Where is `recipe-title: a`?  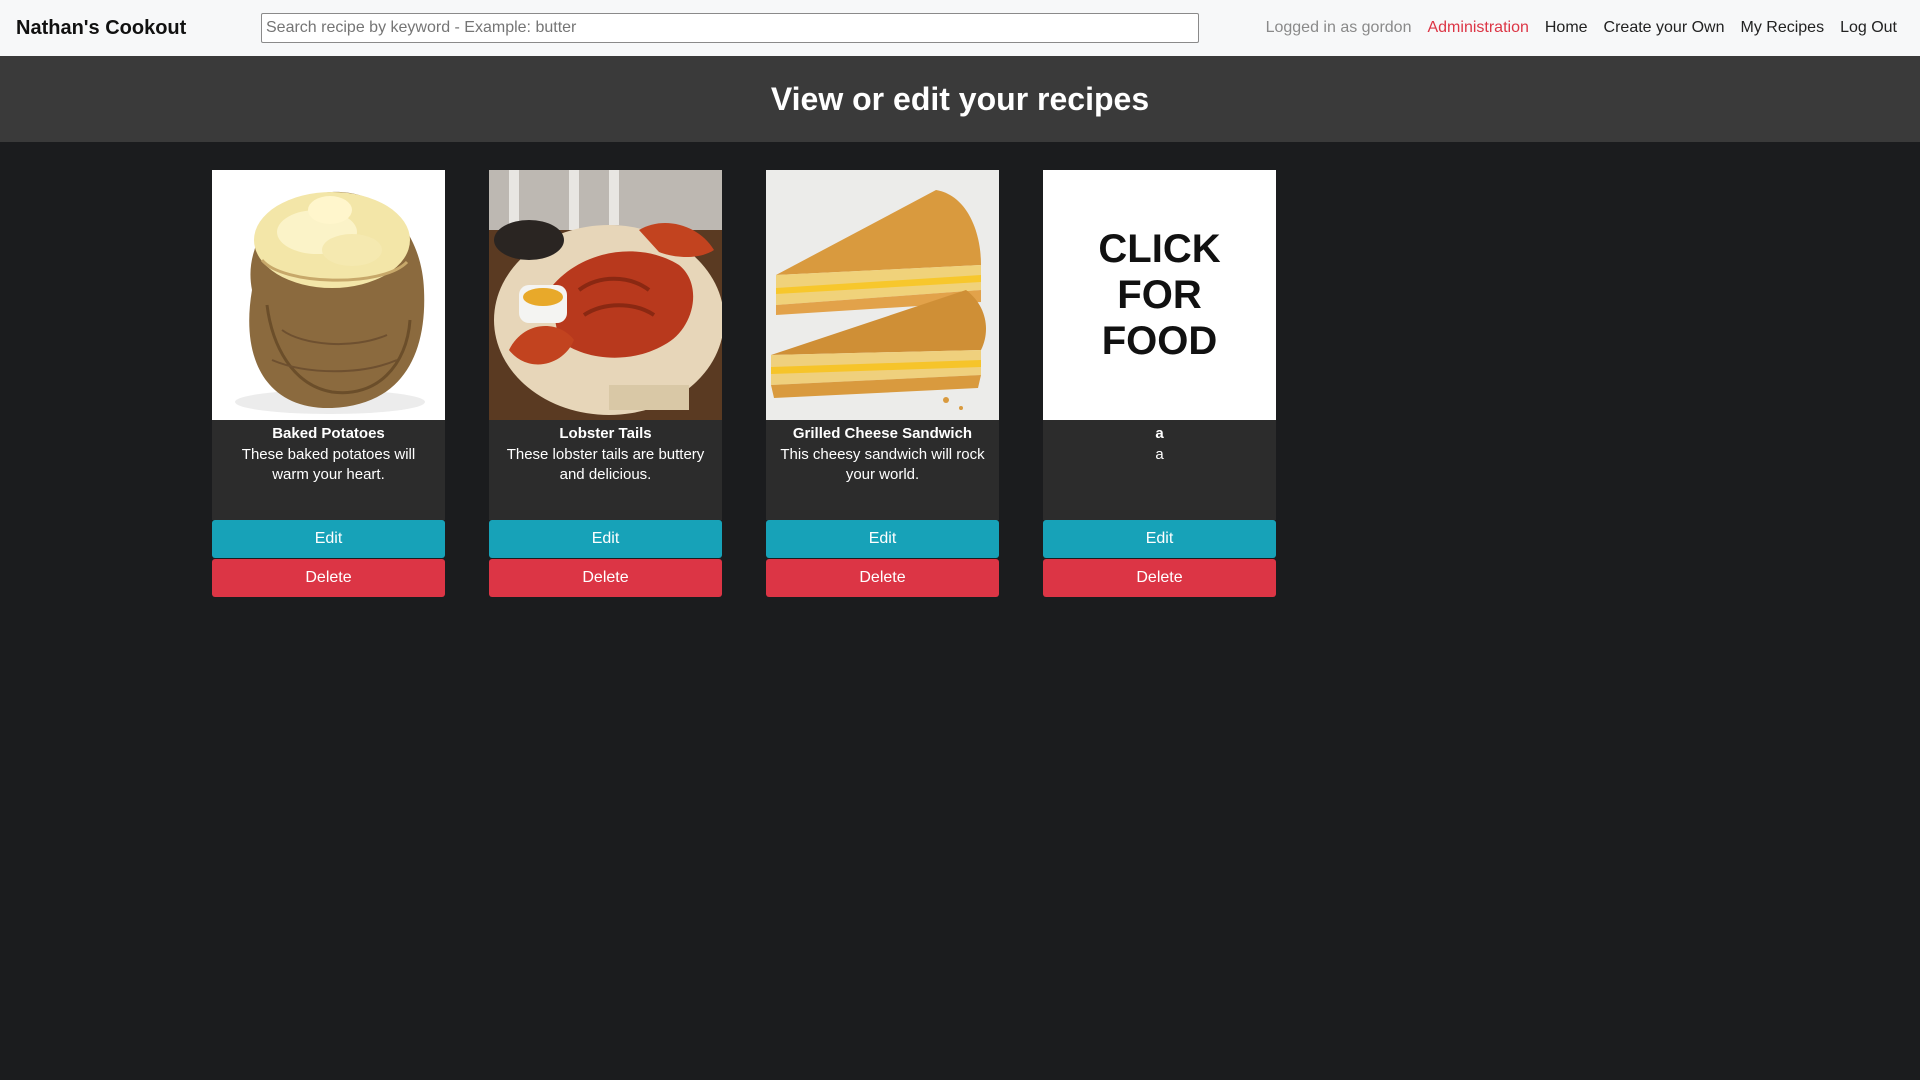 recipe-title: a is located at coordinates (1159, 433).